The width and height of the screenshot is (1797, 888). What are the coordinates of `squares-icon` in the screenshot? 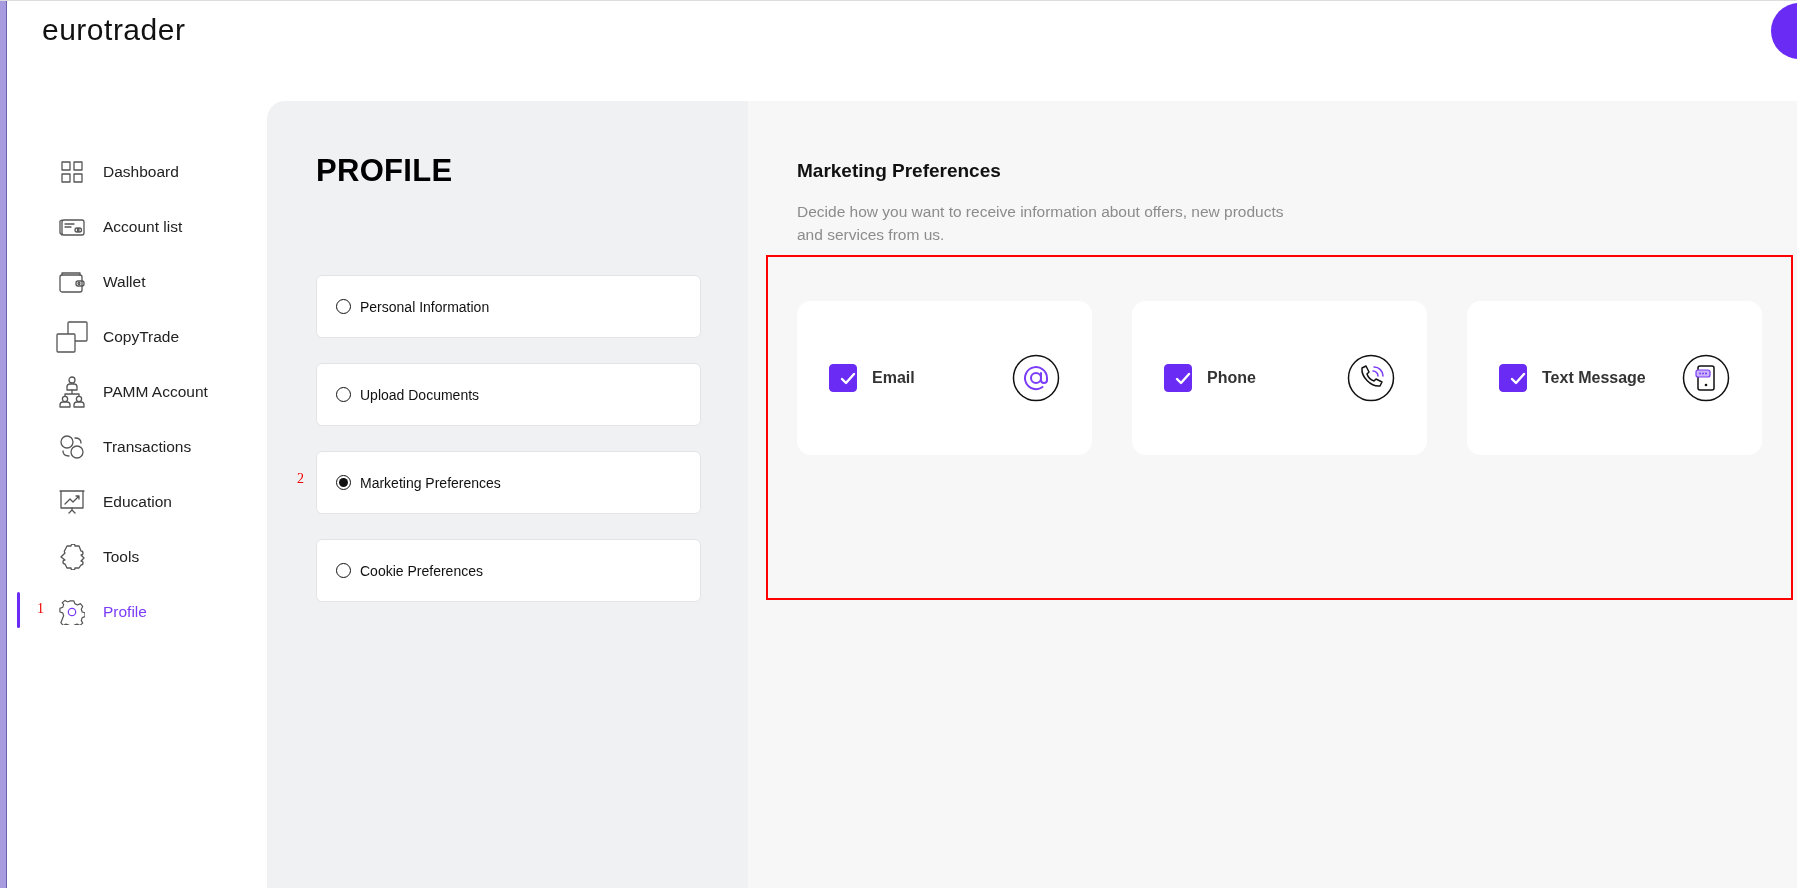 It's located at (72, 336).